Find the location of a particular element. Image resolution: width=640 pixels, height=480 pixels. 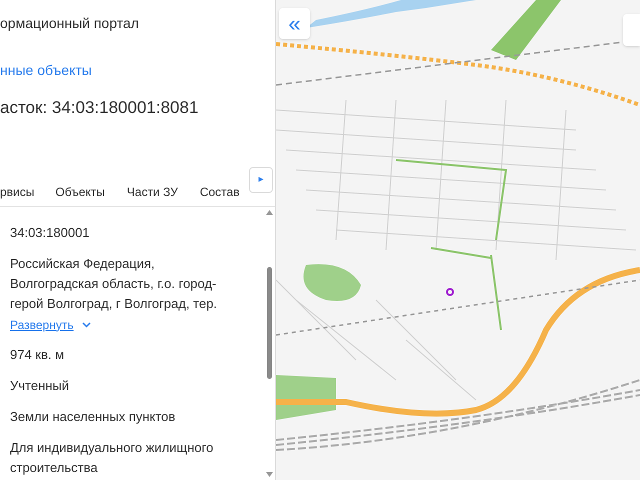

objects-link: нные объекты is located at coordinates (137, 70).